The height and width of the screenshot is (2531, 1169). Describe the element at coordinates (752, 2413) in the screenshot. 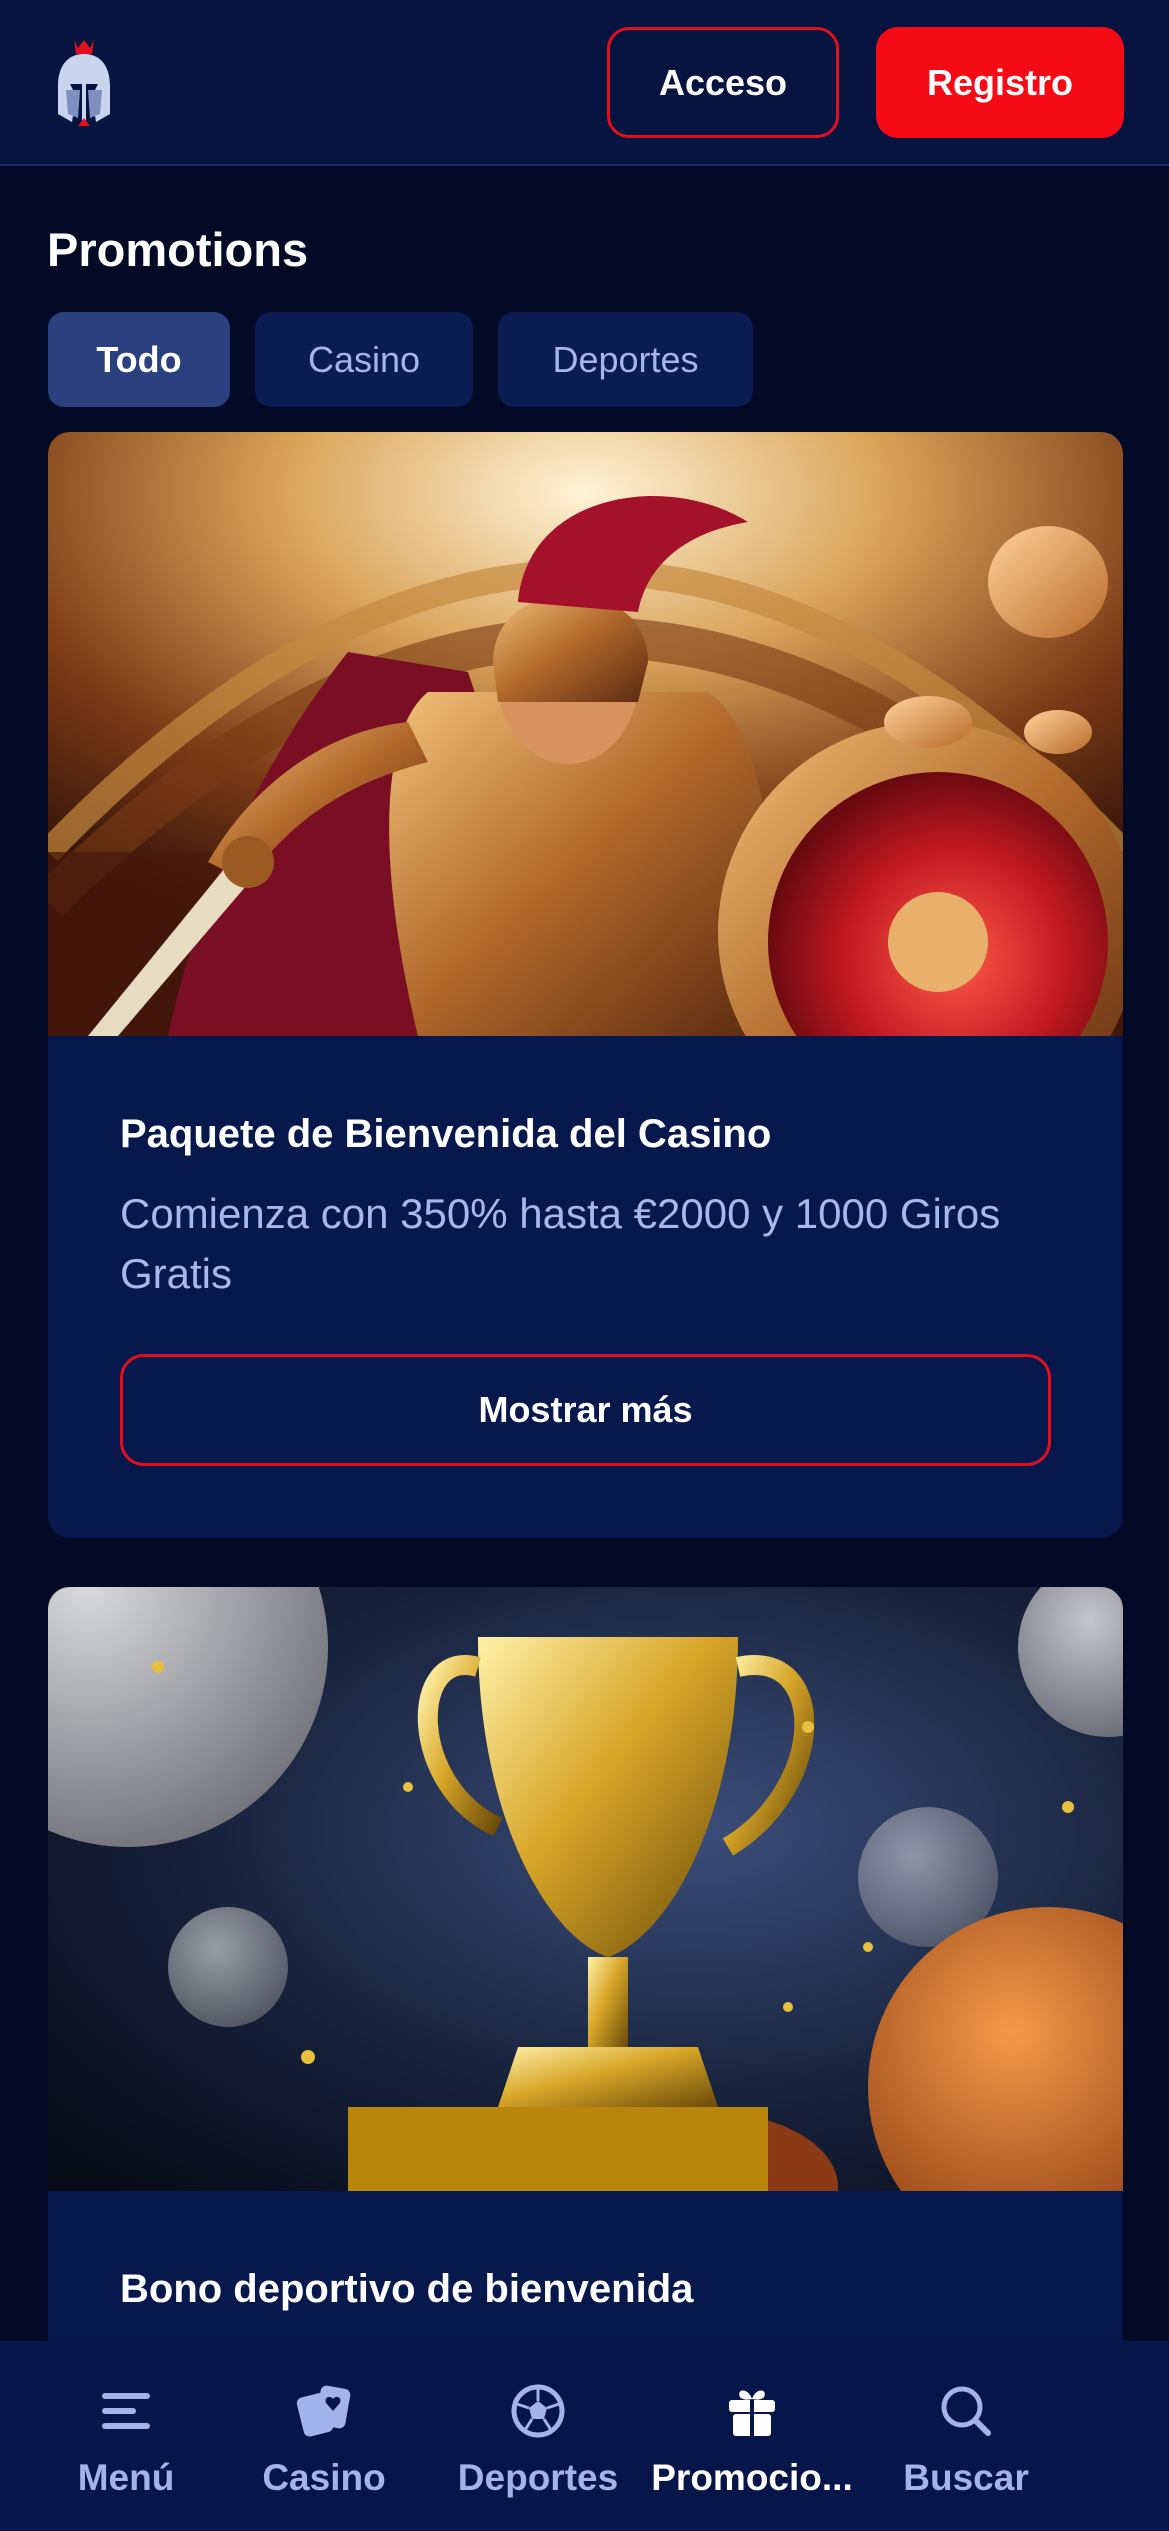

I see `gift-icon` at that location.